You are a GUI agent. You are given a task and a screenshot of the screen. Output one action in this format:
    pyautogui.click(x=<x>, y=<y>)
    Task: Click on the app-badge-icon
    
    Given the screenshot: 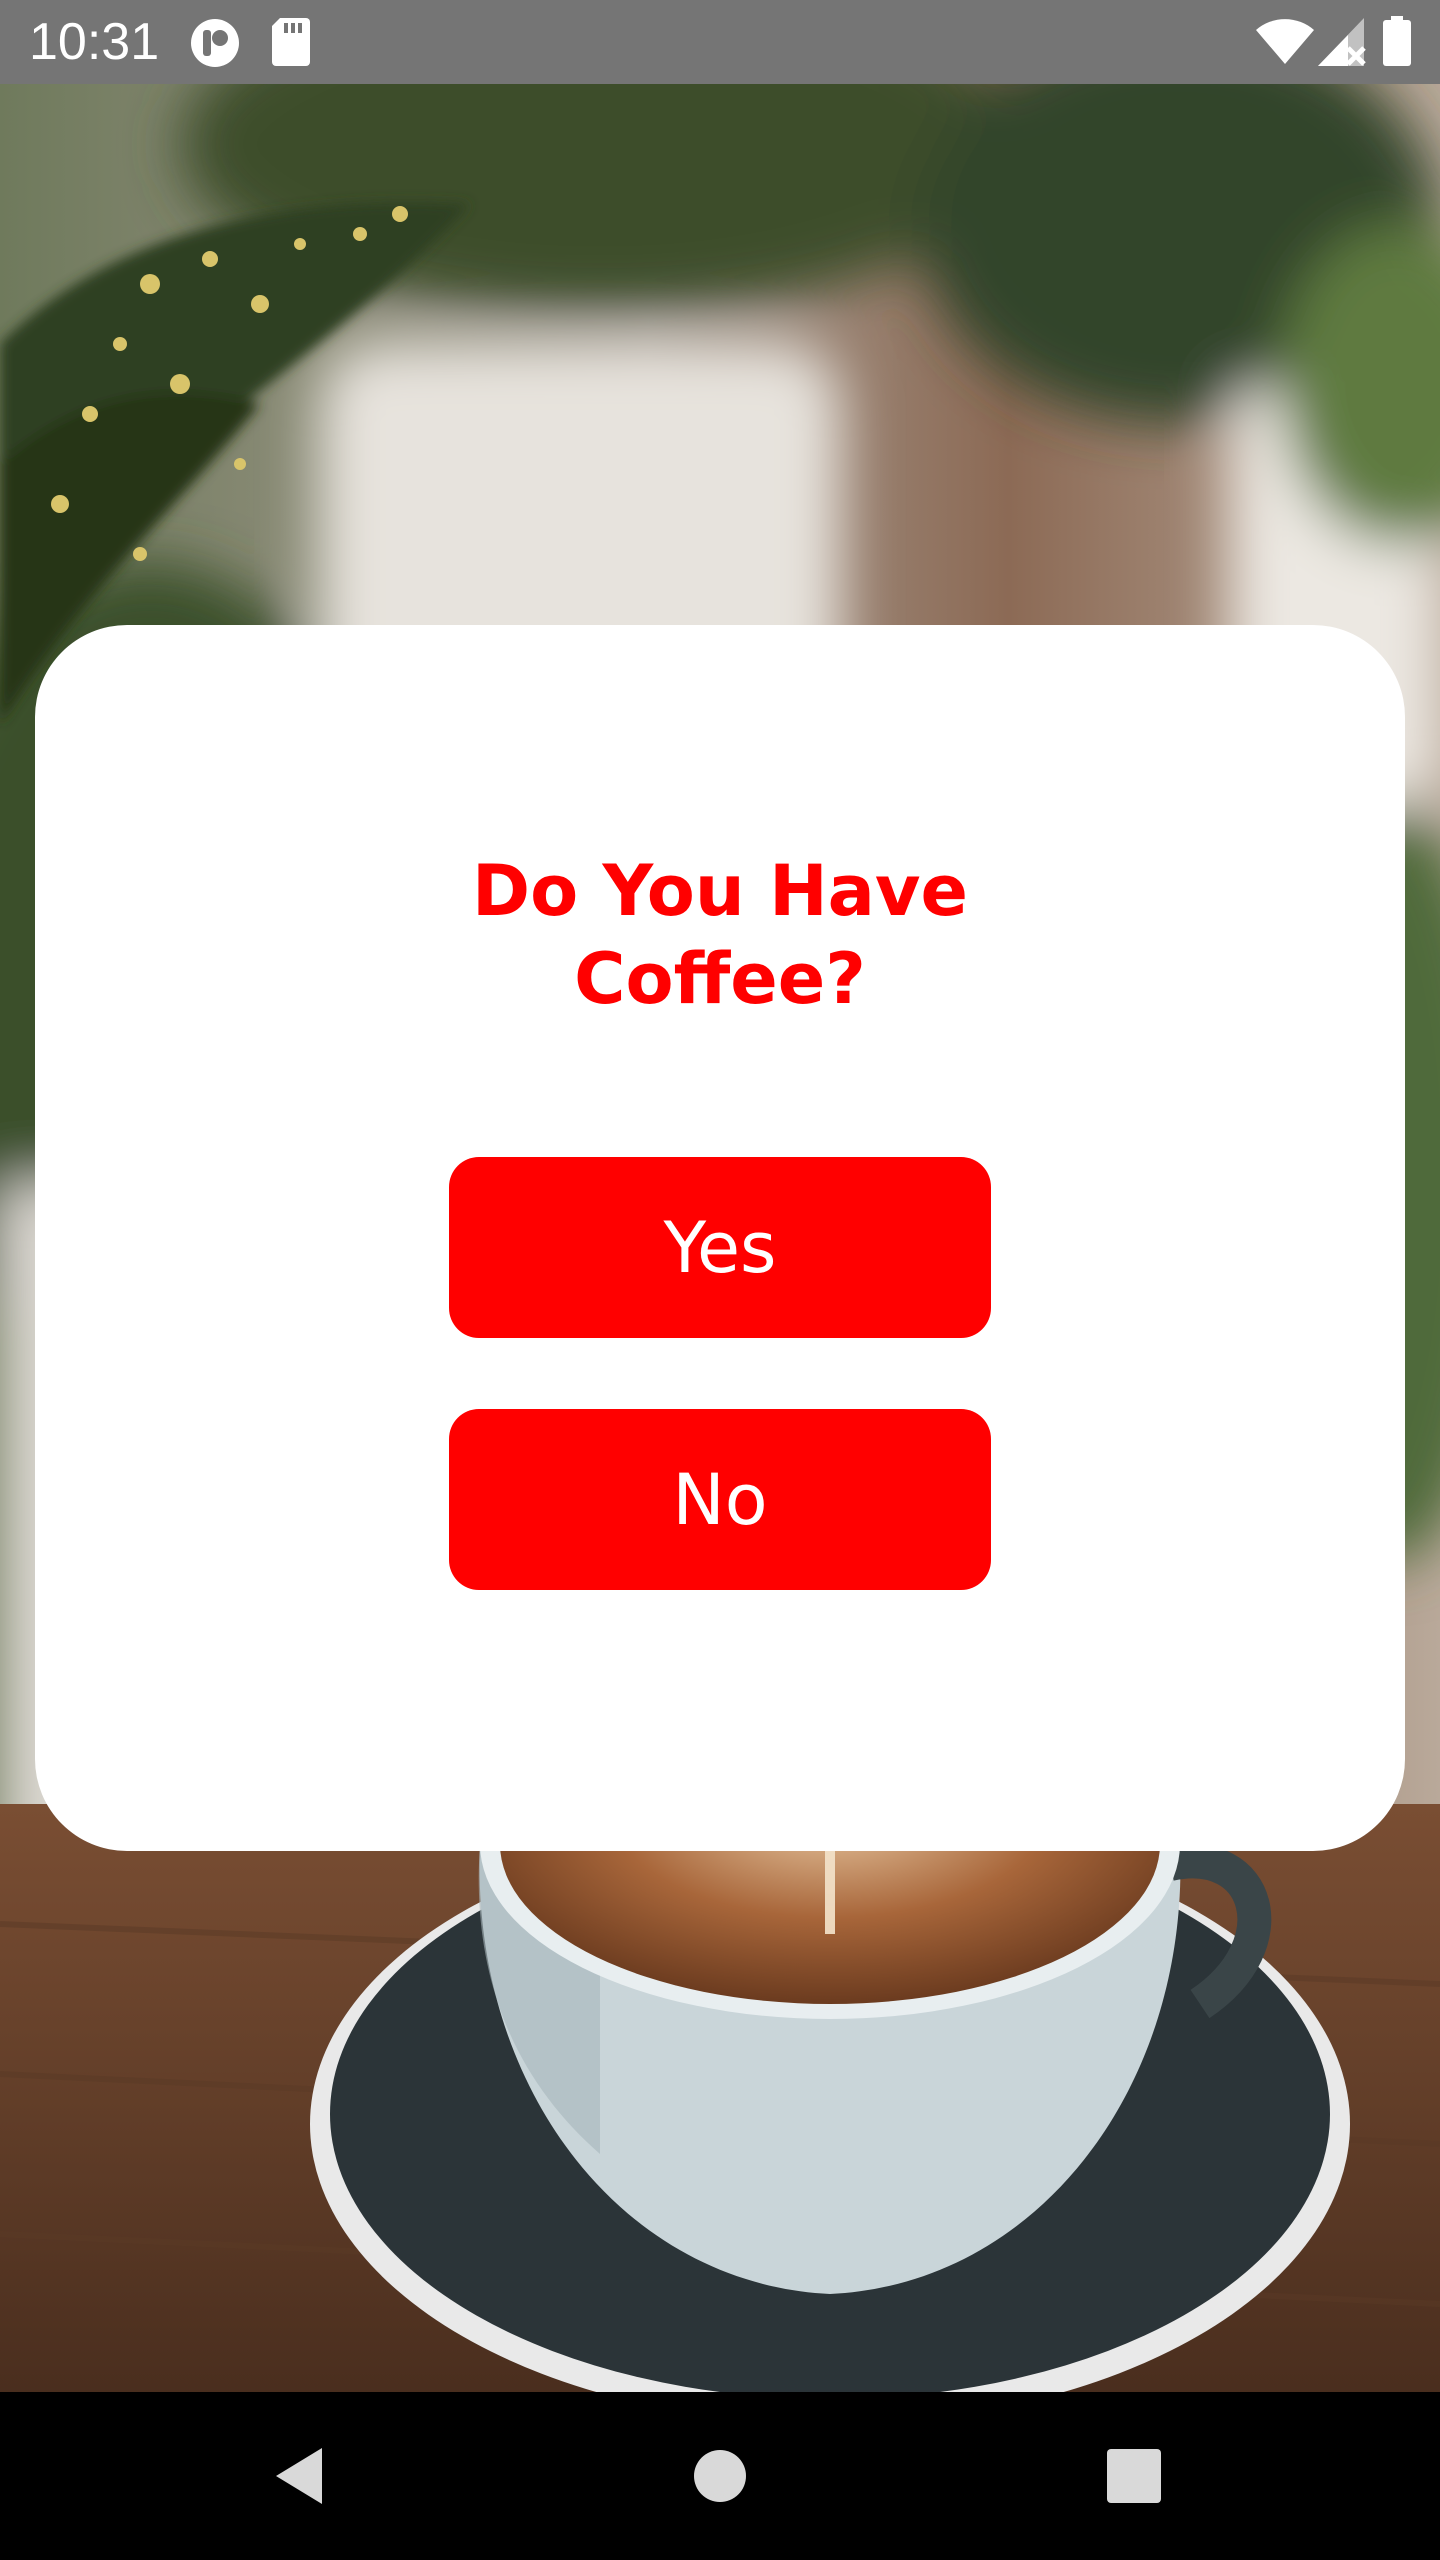 What is the action you would take?
    pyautogui.click(x=215, y=43)
    